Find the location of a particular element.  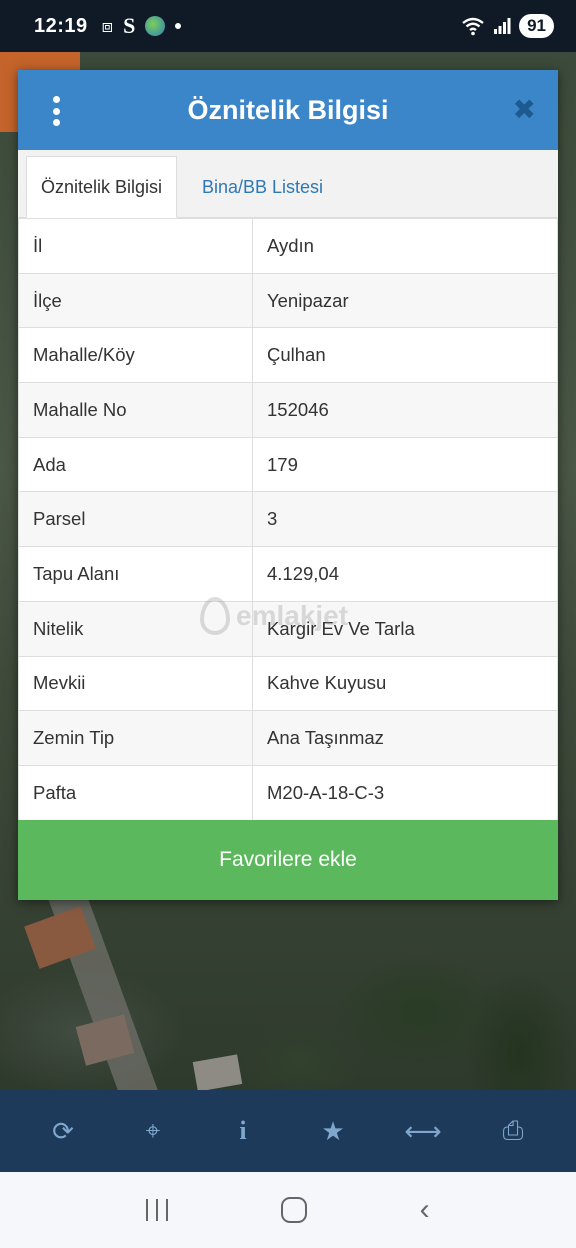

locate-icon: ⌖ is located at coordinates (153, 1131).